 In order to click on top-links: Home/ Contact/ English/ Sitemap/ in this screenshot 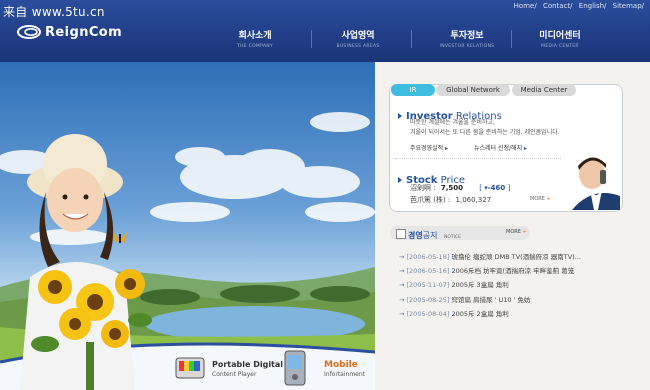, I will do `click(577, 6)`.